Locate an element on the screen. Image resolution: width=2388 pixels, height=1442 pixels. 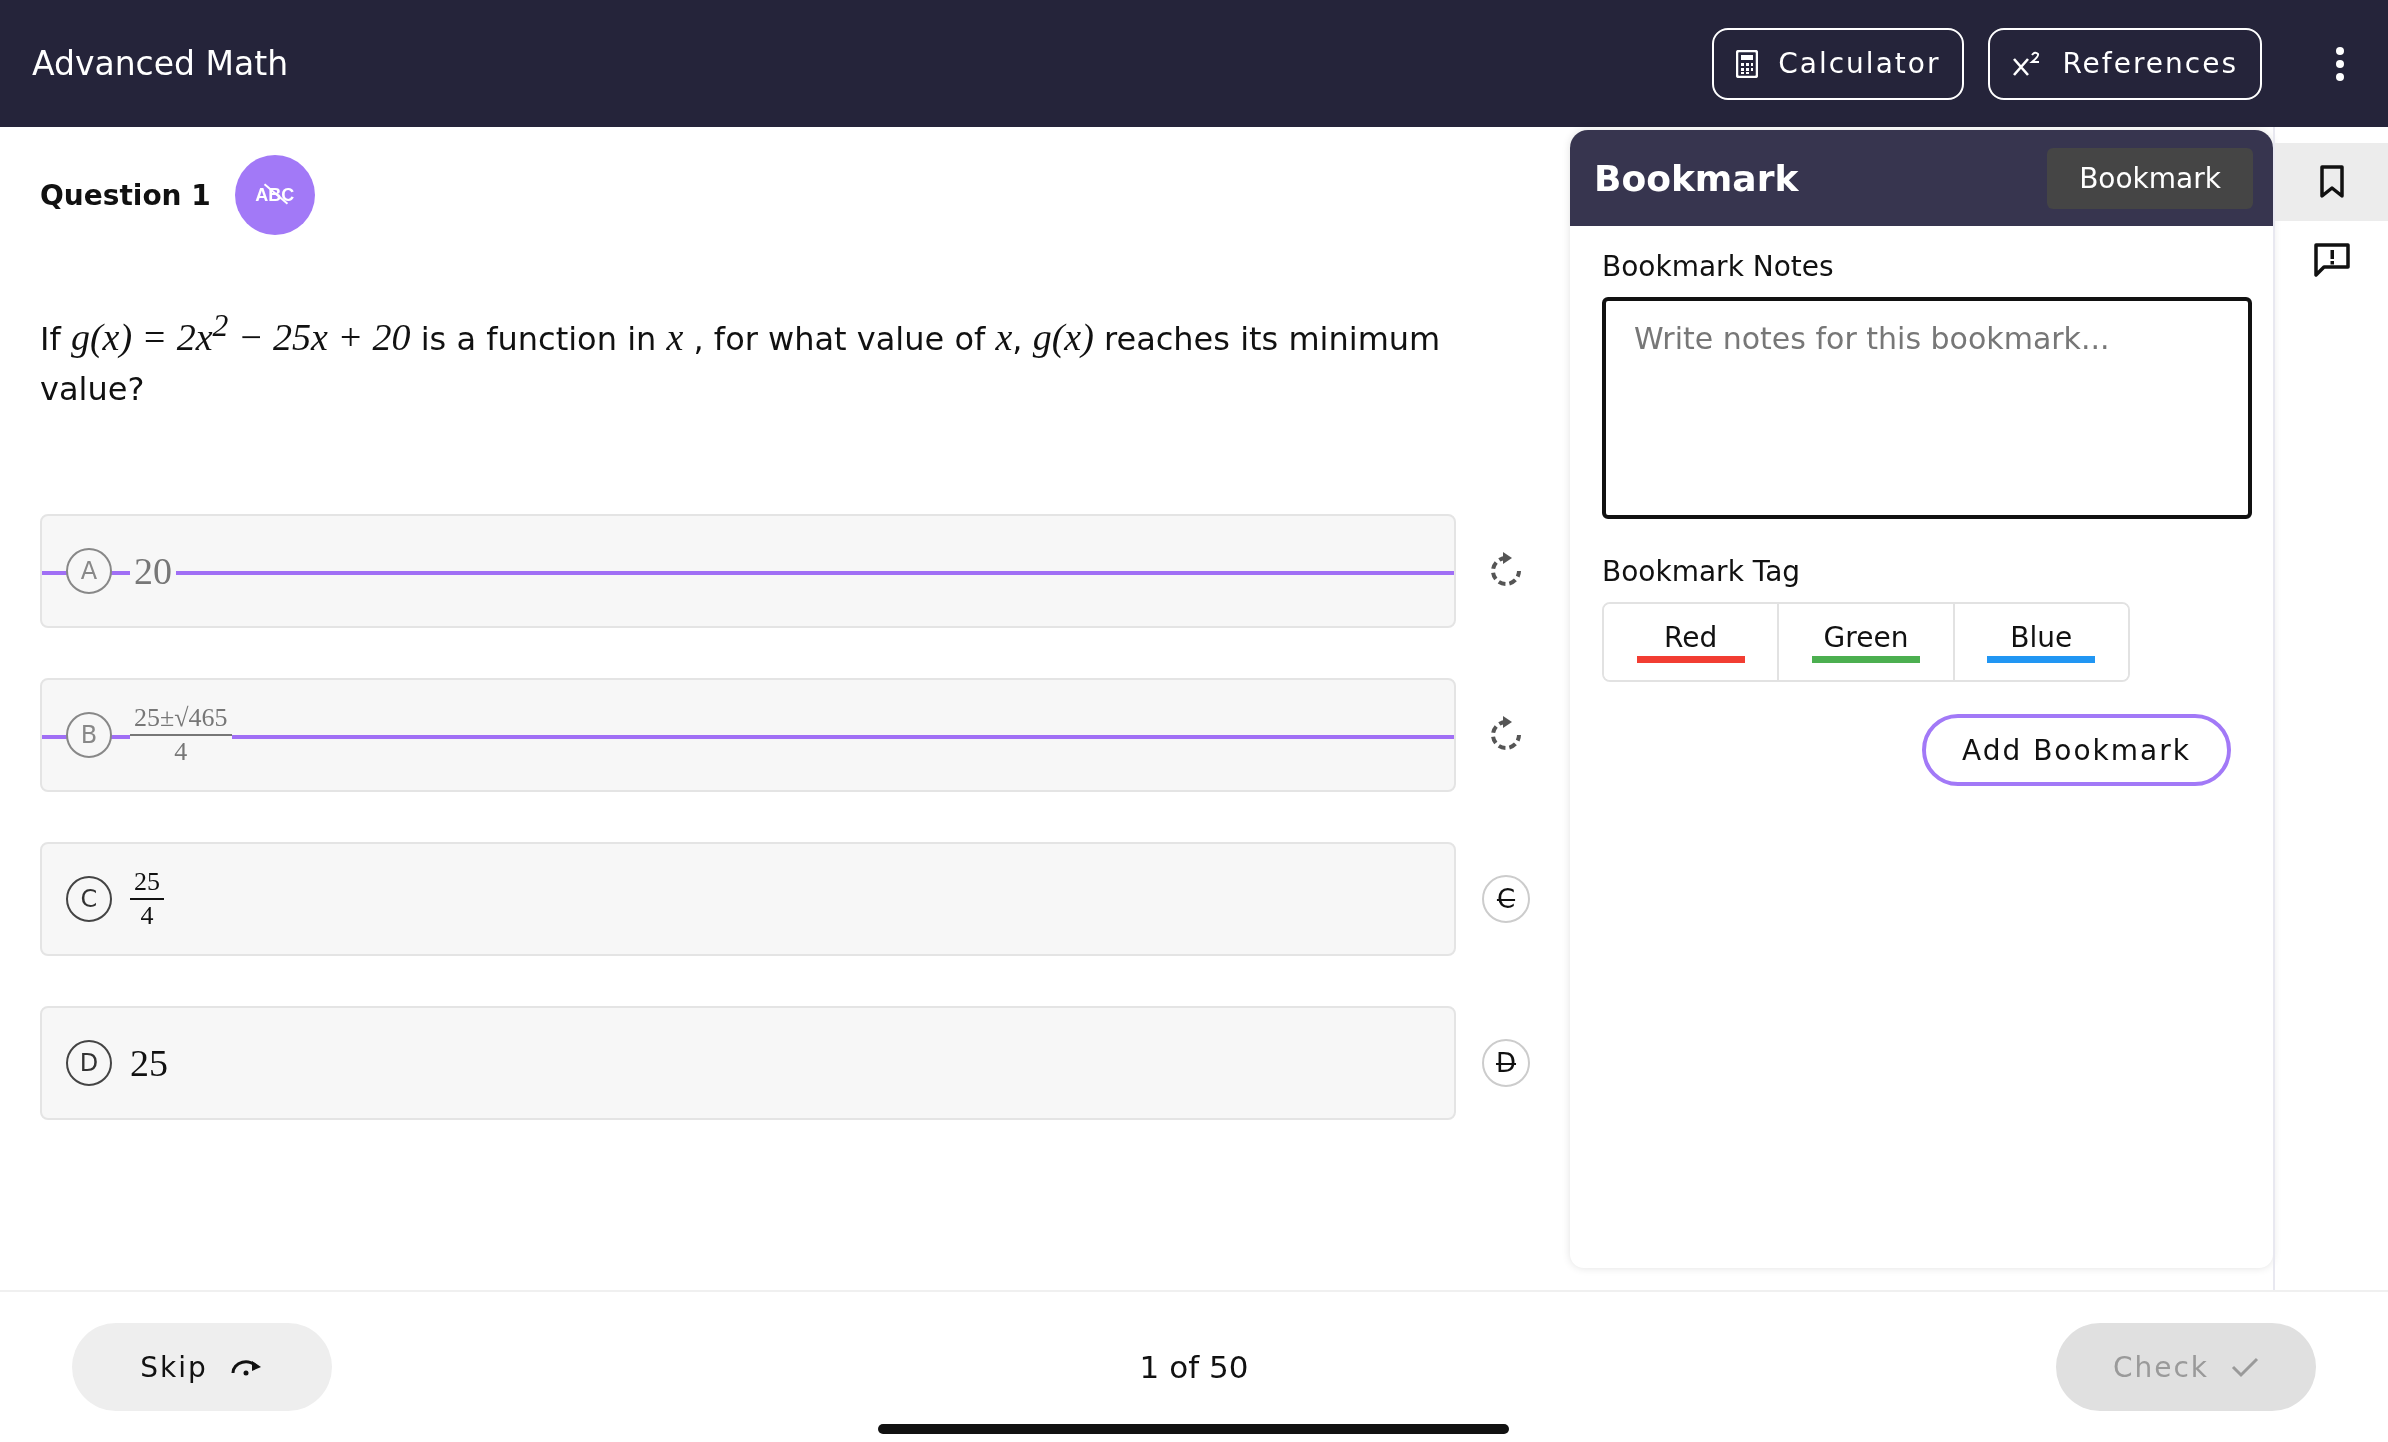
notes-label: Bookmark Notes is located at coordinates (1718, 266).